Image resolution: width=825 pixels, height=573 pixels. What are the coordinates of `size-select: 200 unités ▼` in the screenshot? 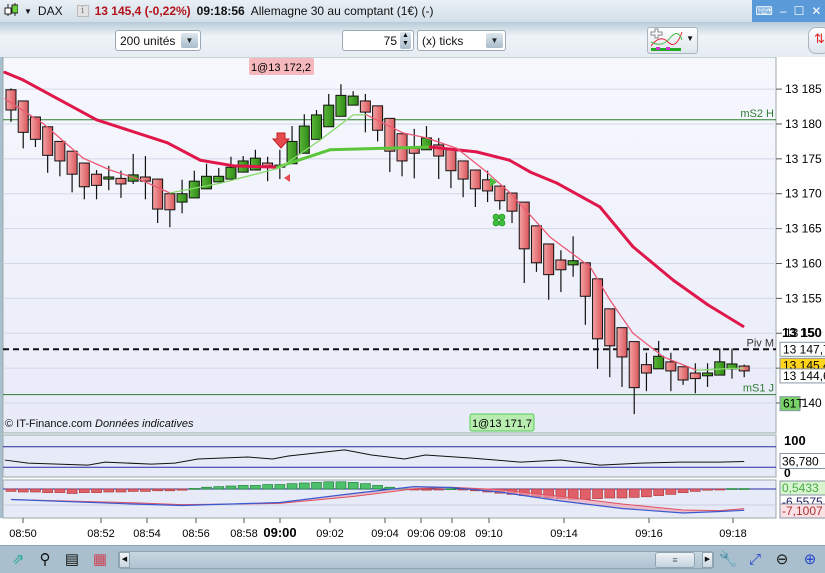 It's located at (158, 40).